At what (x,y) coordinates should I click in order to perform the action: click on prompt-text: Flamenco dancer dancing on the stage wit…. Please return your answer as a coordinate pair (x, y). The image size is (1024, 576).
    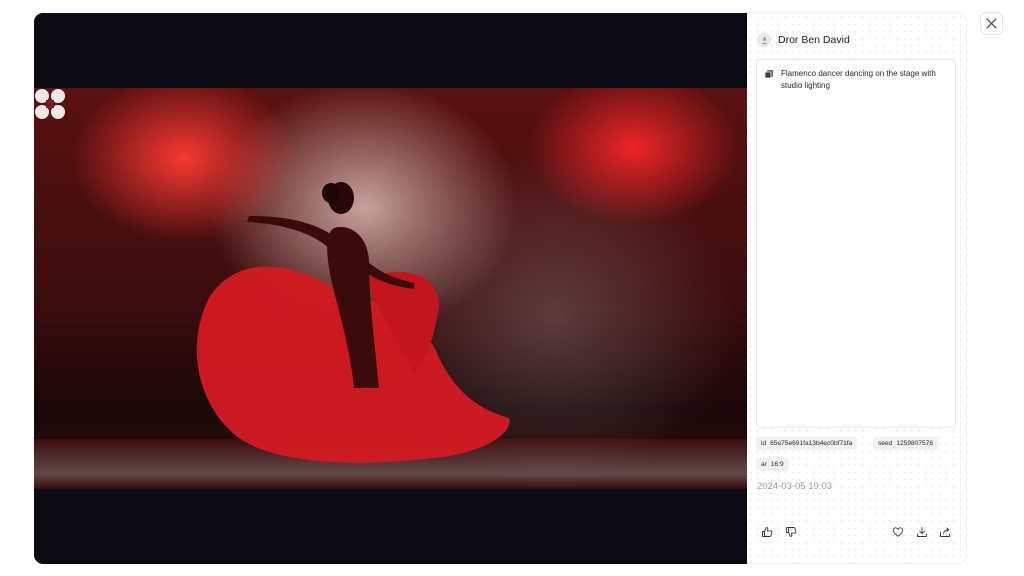
    Looking at the image, I should click on (858, 79).